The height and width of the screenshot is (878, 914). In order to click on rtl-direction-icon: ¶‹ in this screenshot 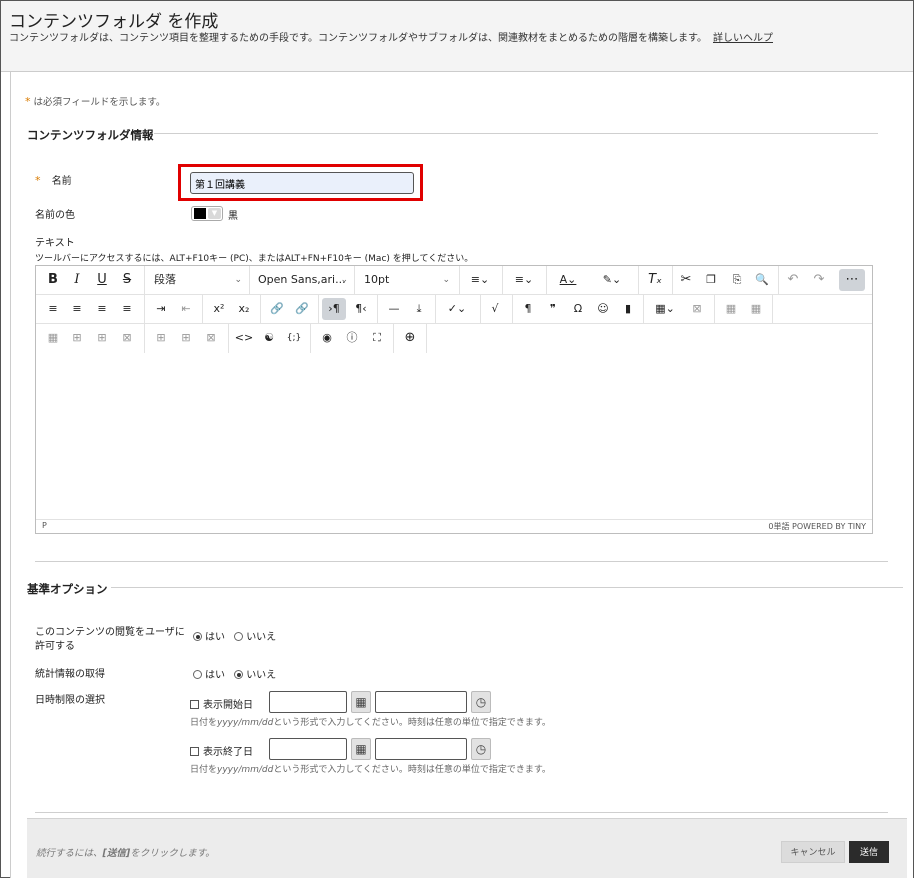, I will do `click(361, 309)`.